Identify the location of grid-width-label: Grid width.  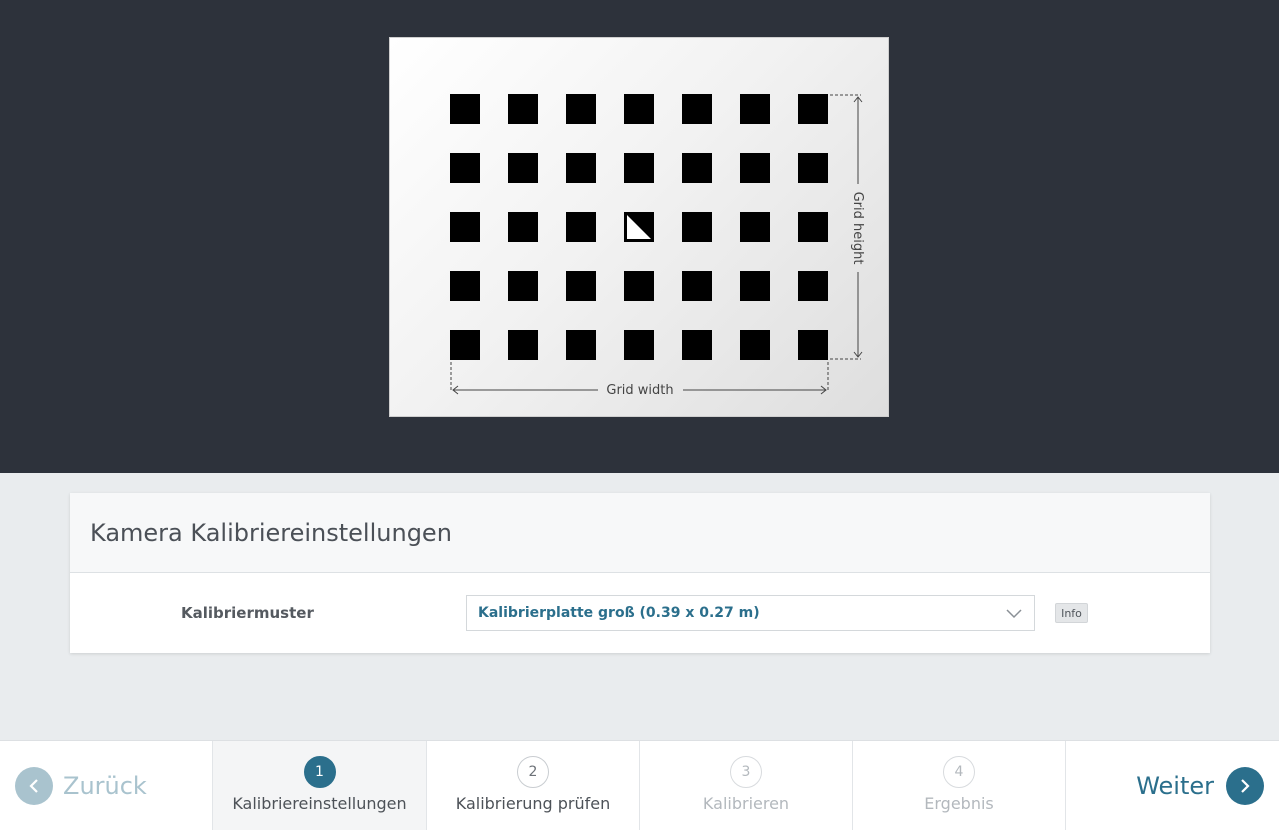
(639, 390).